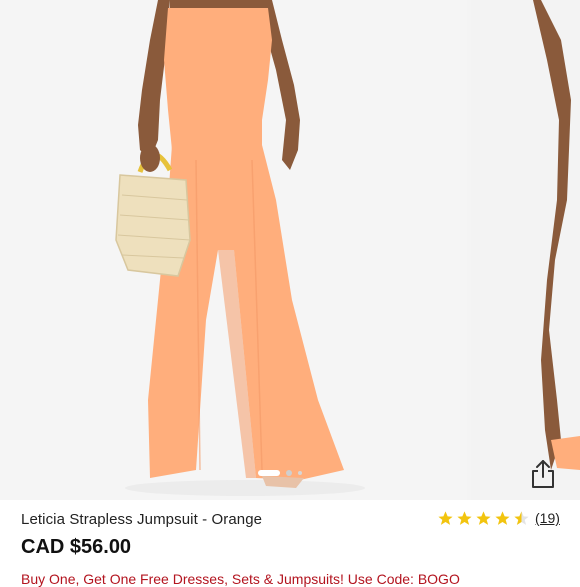 This screenshot has width=580, height=587. I want to click on share-icon, so click(543, 474).